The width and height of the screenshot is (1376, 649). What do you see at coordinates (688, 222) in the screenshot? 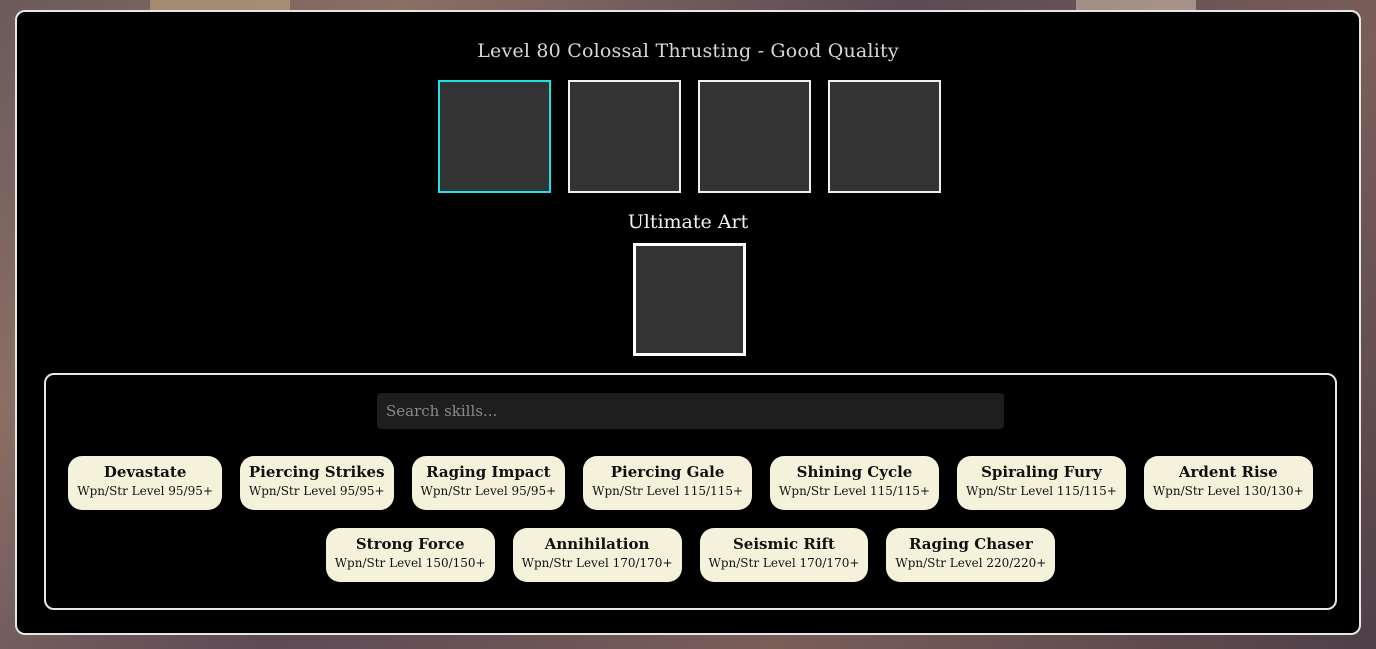
I see `ultimate-art-label: Ultimate Art` at bounding box center [688, 222].